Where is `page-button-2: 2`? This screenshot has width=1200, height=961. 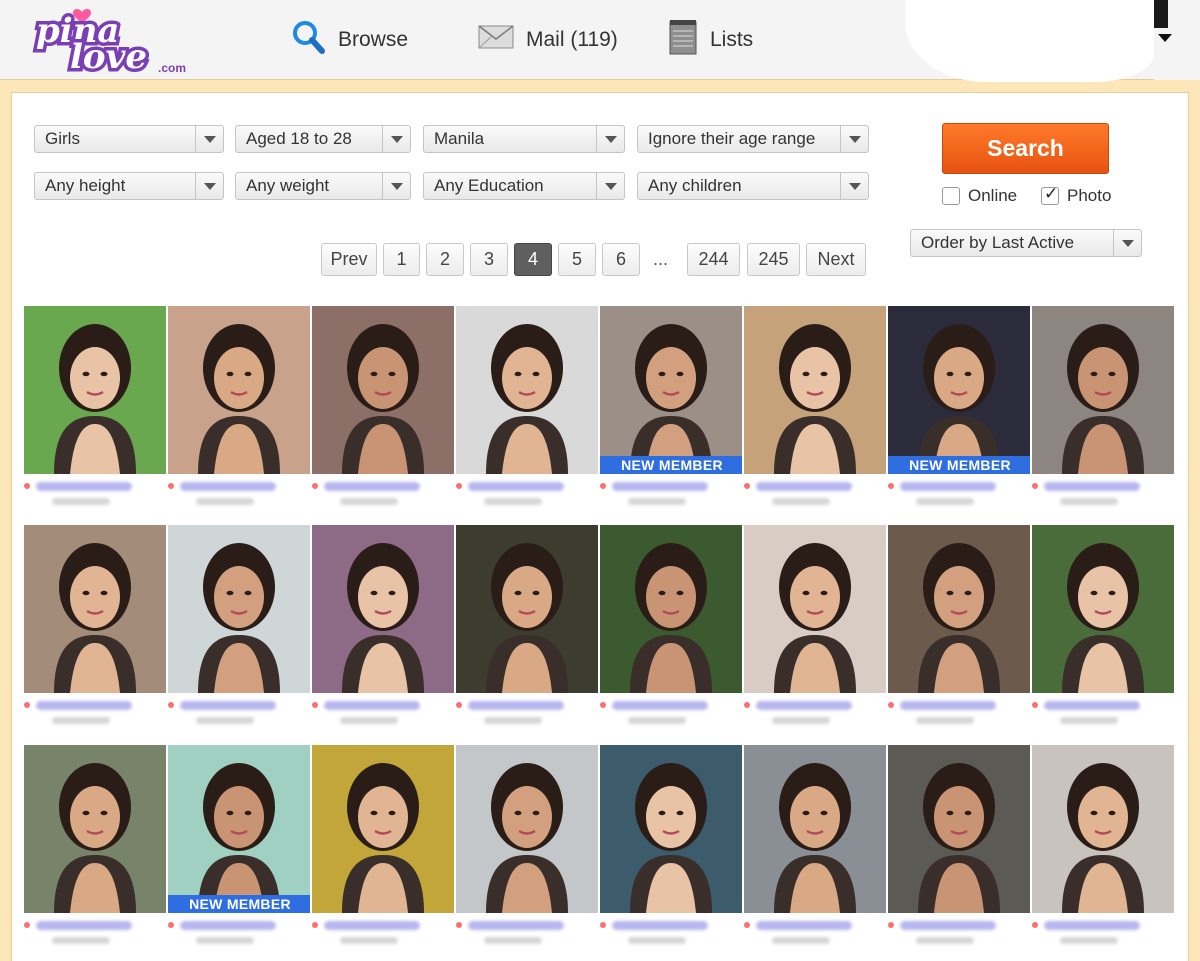 page-button-2: 2 is located at coordinates (445, 259).